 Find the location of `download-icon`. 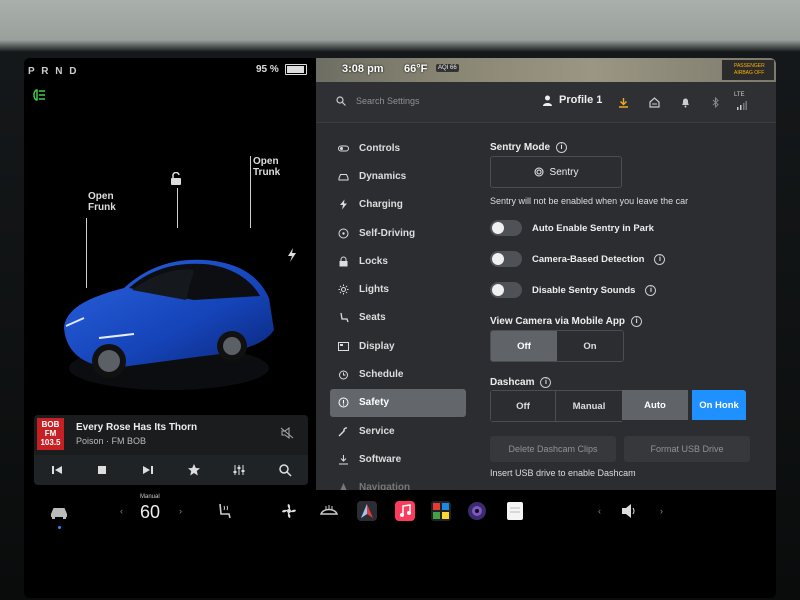

download-icon is located at coordinates (623, 102).